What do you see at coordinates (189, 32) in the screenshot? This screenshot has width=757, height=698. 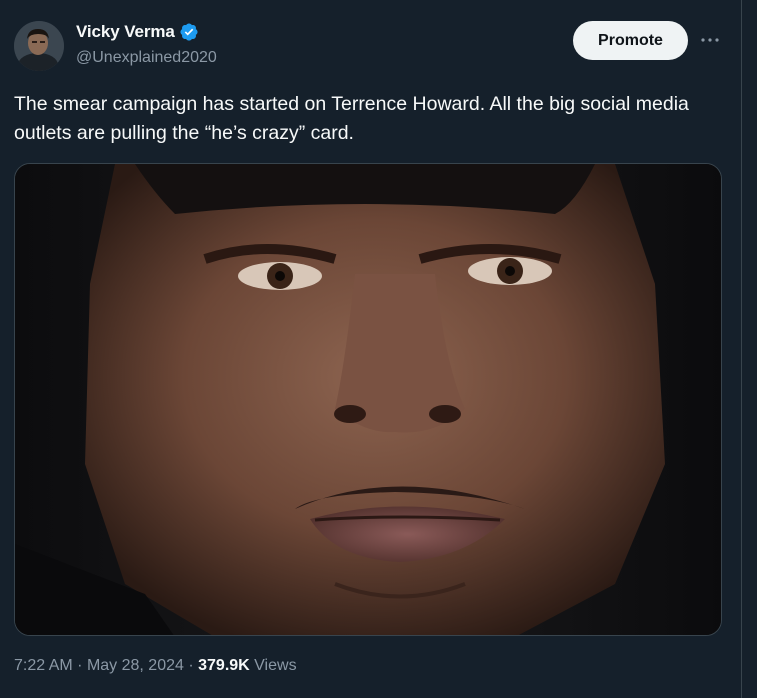 I see `verified-badge-icon` at bounding box center [189, 32].